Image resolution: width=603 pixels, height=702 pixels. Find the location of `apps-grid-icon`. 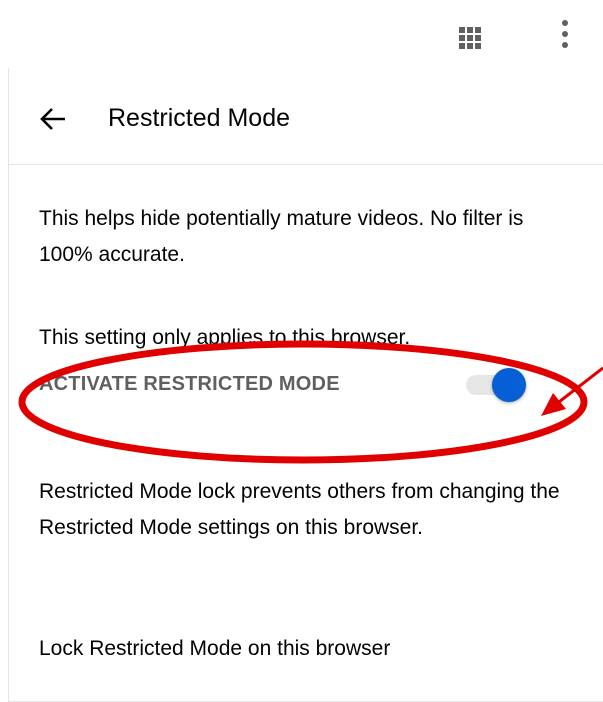

apps-grid-icon is located at coordinates (470, 38).